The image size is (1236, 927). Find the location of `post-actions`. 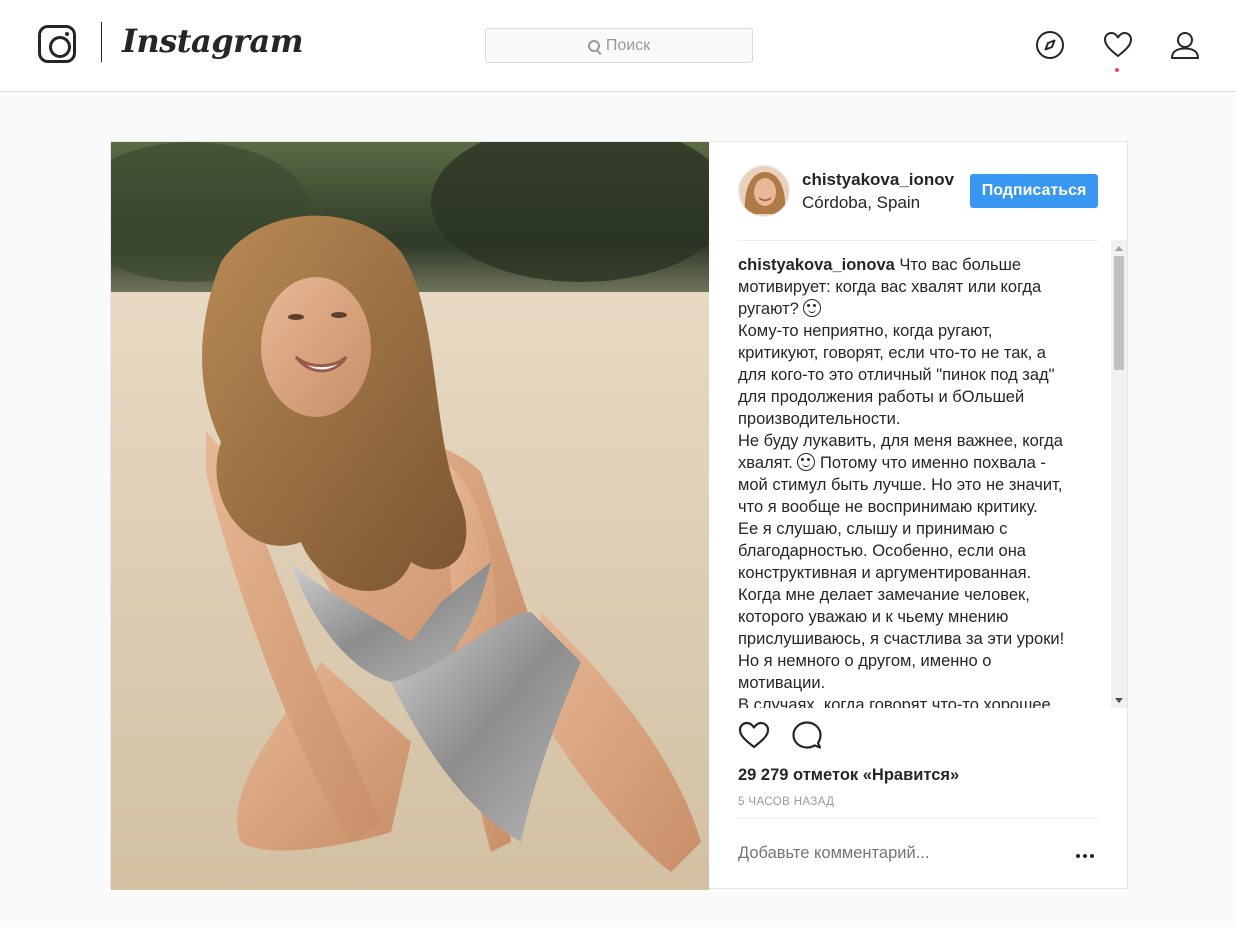

post-actions is located at coordinates (780, 737).